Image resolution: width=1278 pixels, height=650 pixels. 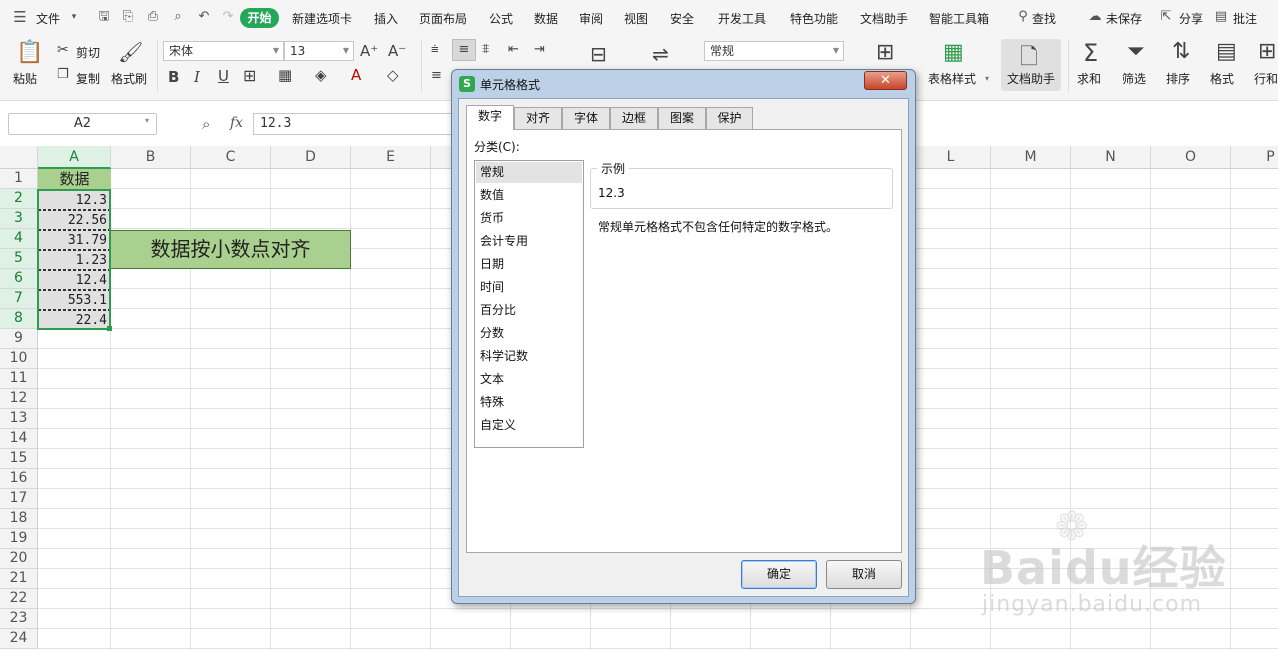 I want to click on print-icon: ⎙, so click(x=153, y=17).